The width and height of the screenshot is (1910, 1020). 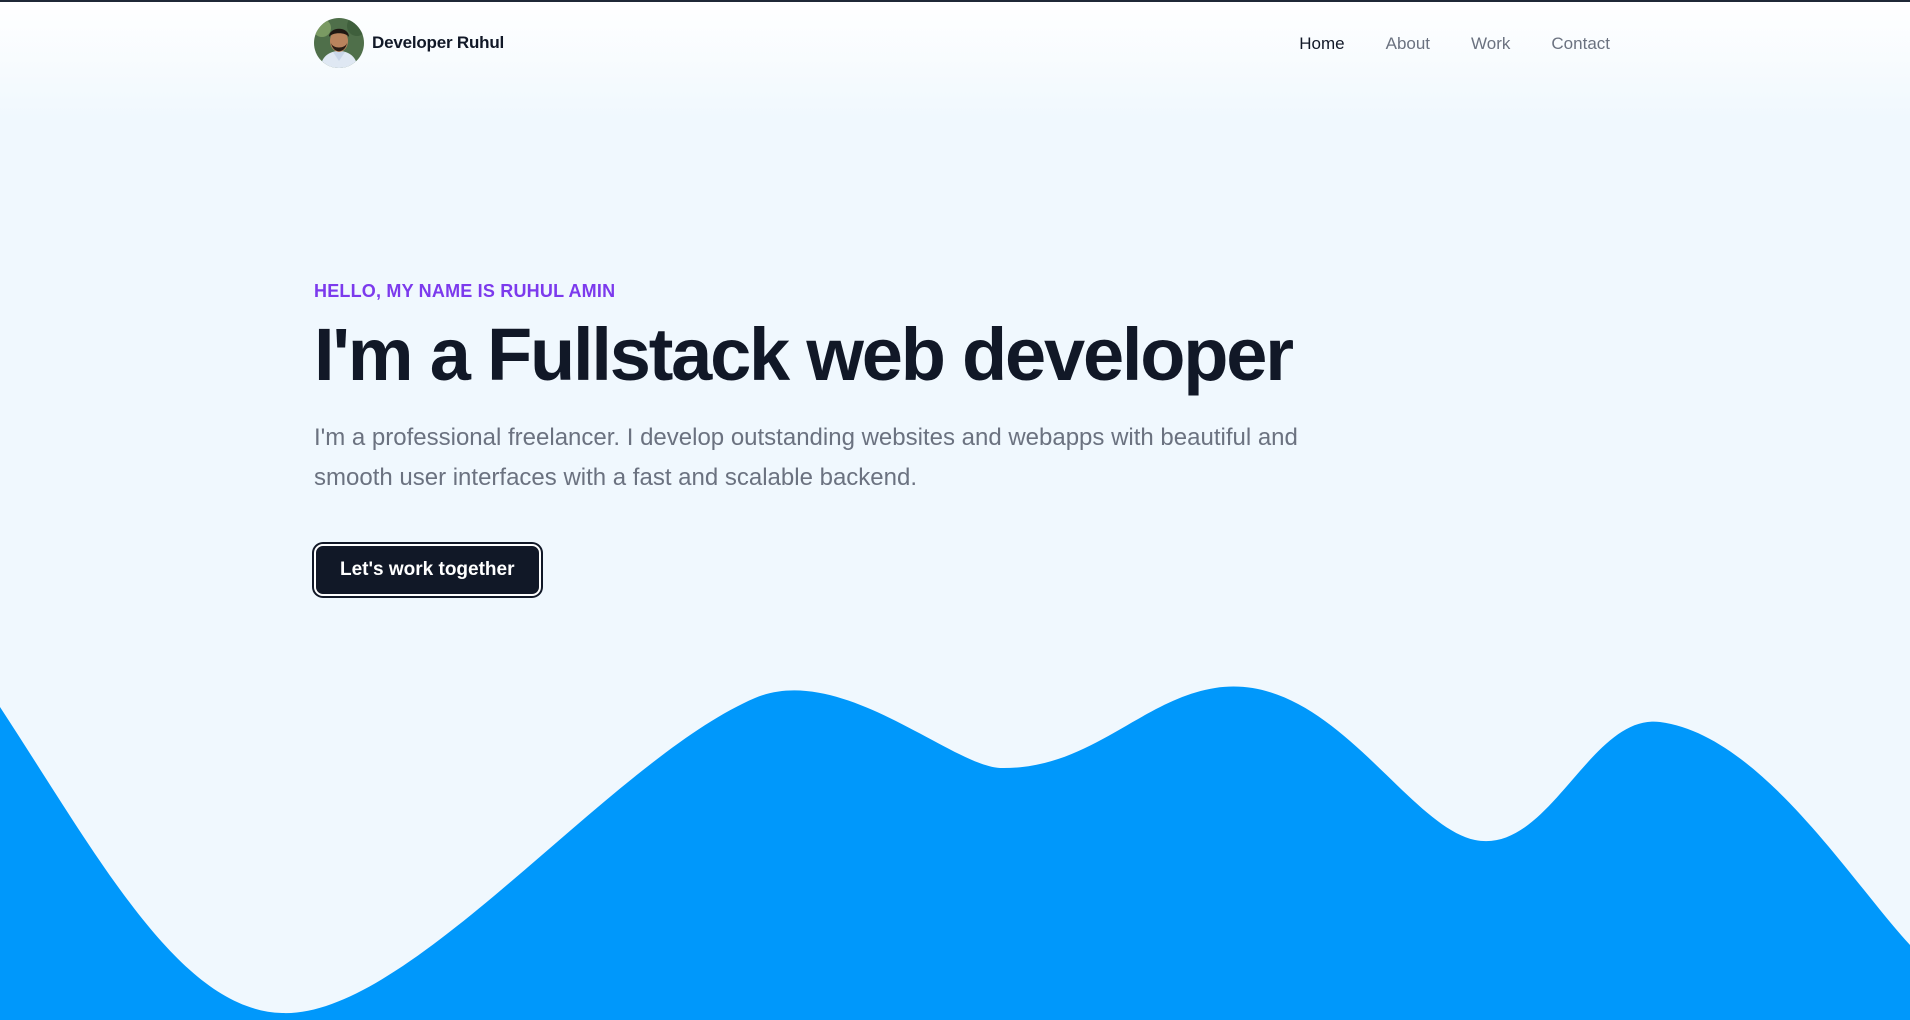 I want to click on hero-eyebrow: HELLO, MY NAME IS RUHUL AMIN, so click(x=465, y=291).